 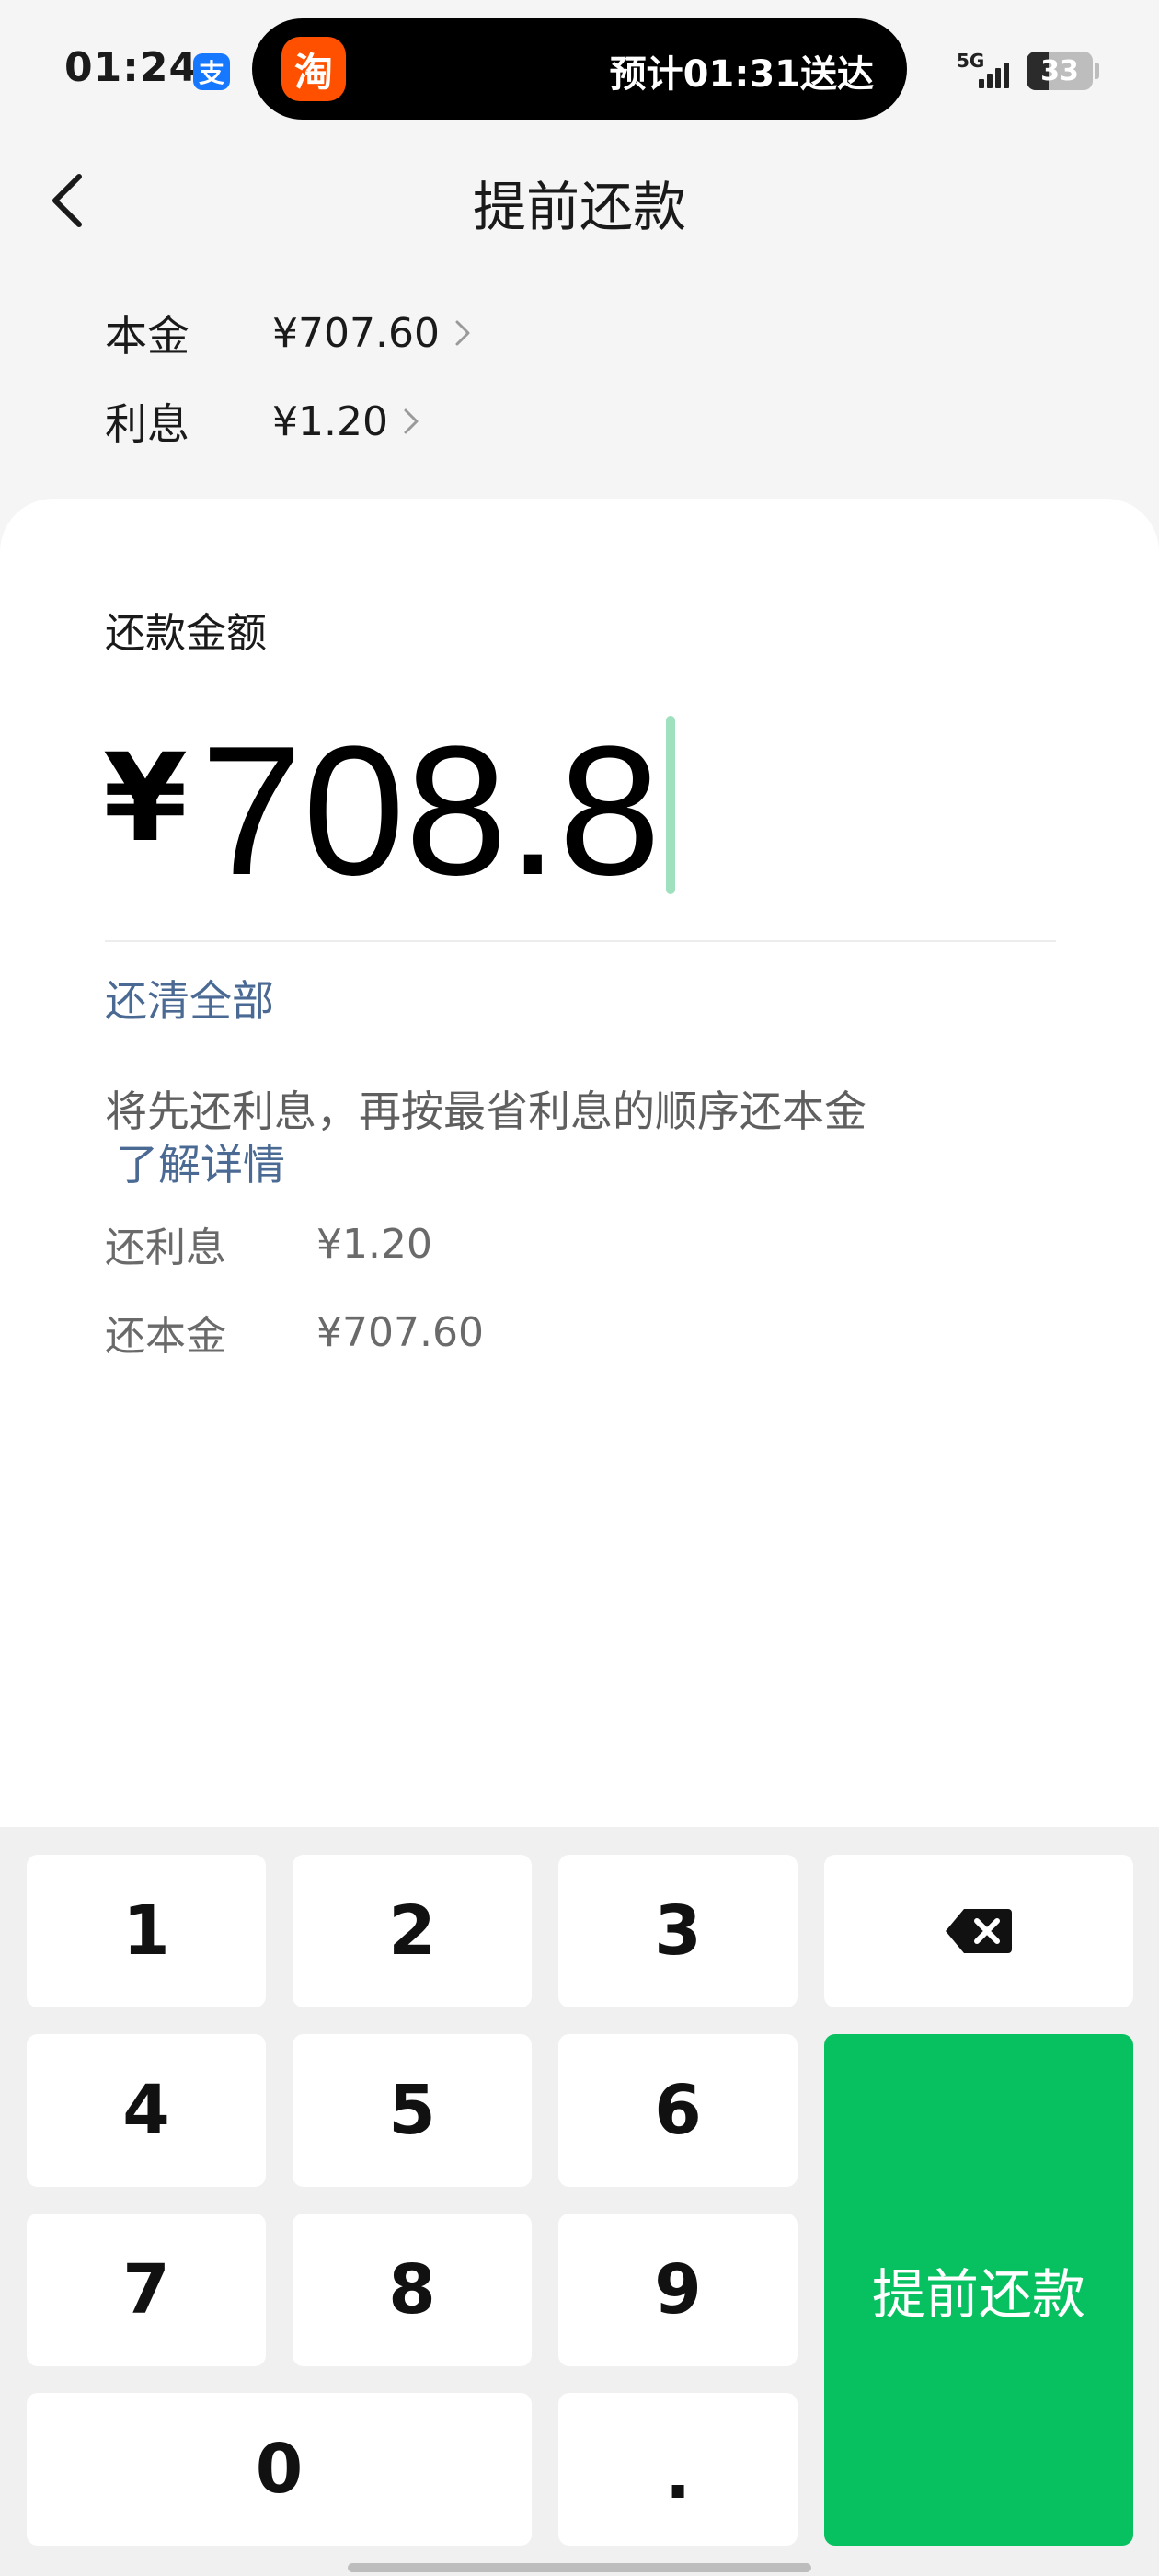 What do you see at coordinates (356, 333) in the screenshot?
I see `principal-value: ¥707.60` at bounding box center [356, 333].